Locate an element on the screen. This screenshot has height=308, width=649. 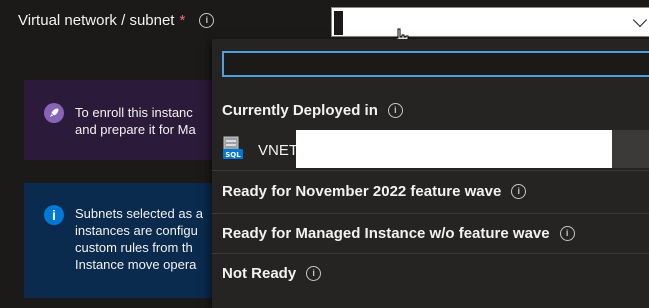
redacted-selection is located at coordinates (338, 23).